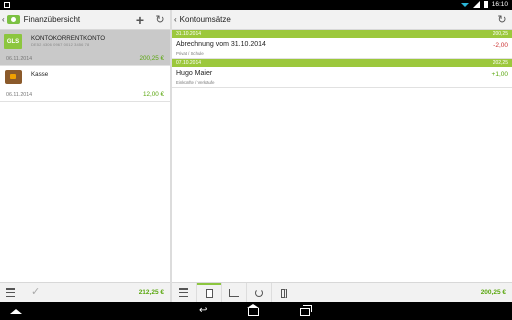 This screenshot has height=320, width=512. What do you see at coordinates (476, 4) in the screenshot?
I see `signal-icon` at bounding box center [476, 4].